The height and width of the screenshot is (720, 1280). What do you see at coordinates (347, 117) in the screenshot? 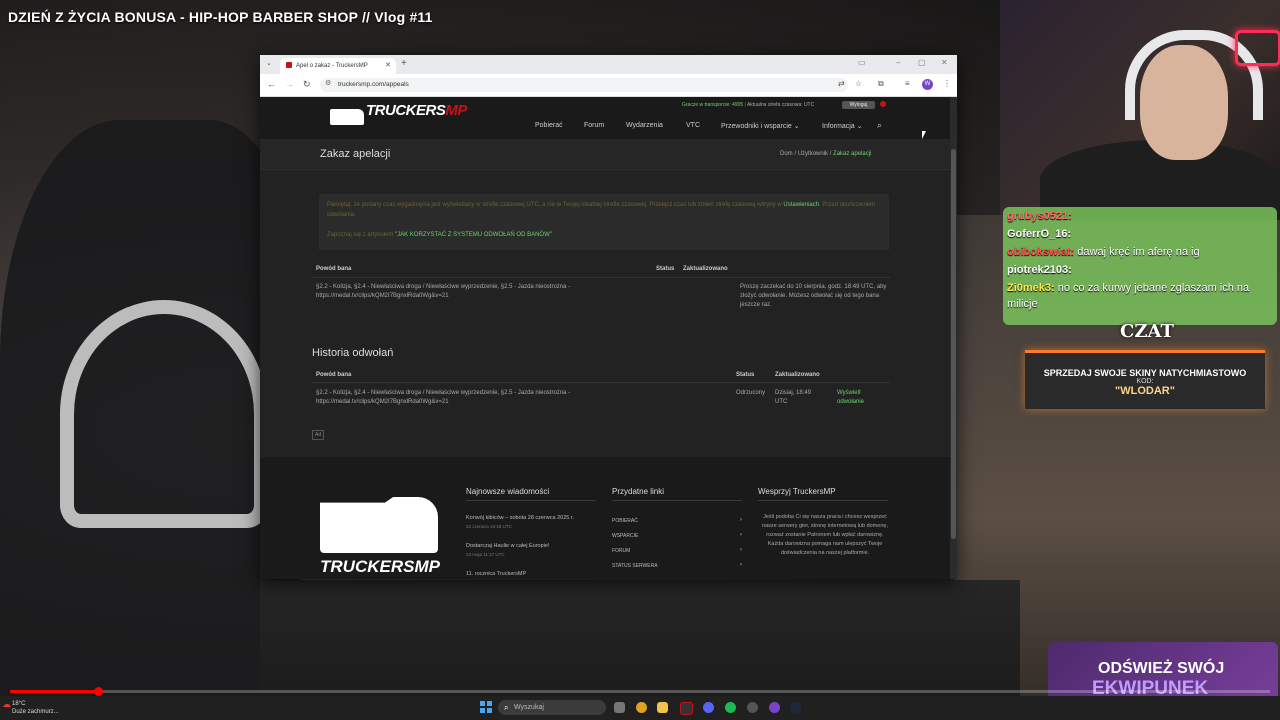
I see `truck-logo-icon` at bounding box center [347, 117].